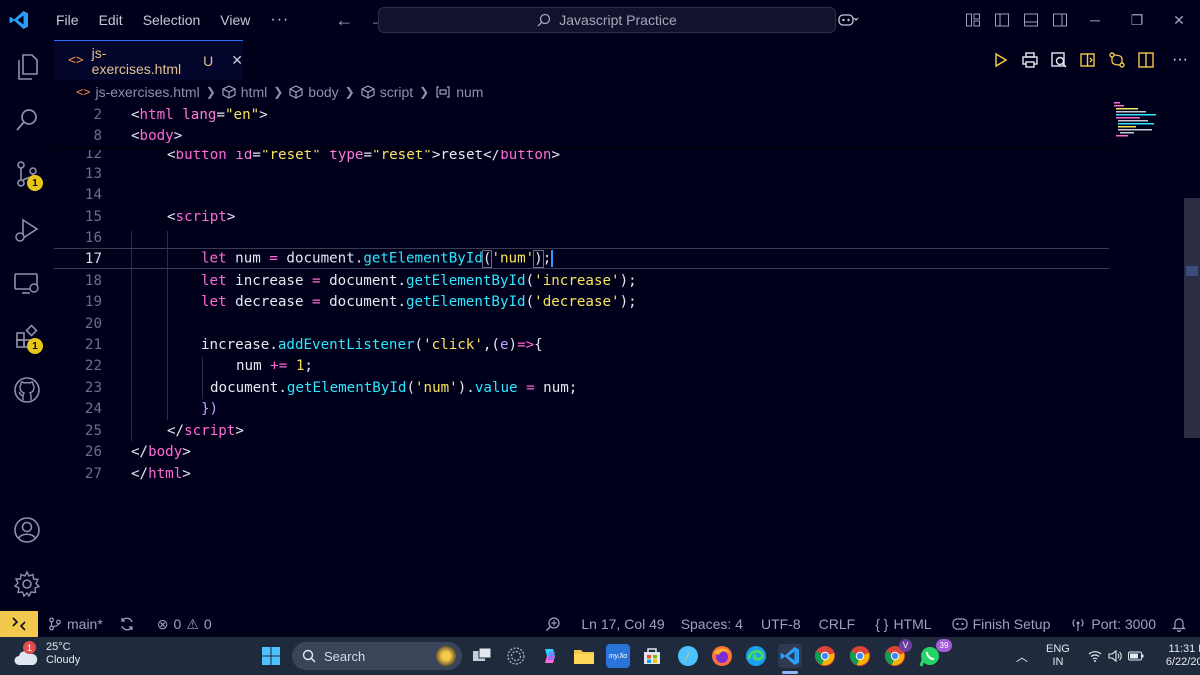 This screenshot has width=1200, height=675. Describe the element at coordinates (459, 92) in the screenshot. I see `breadcrumb-num: num` at that location.